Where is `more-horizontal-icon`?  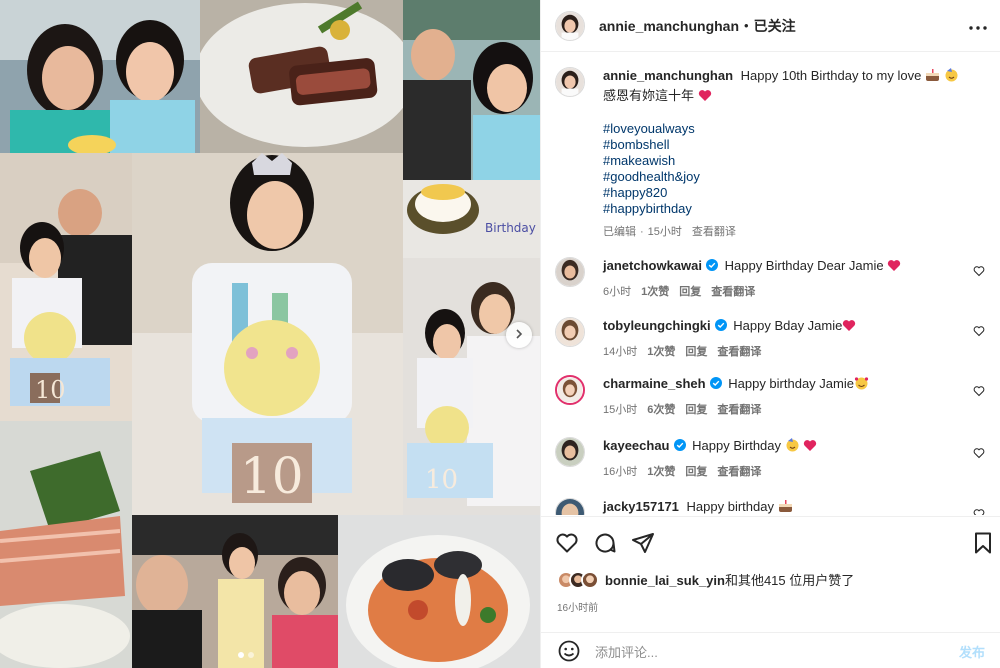 more-horizontal-icon is located at coordinates (978, 25).